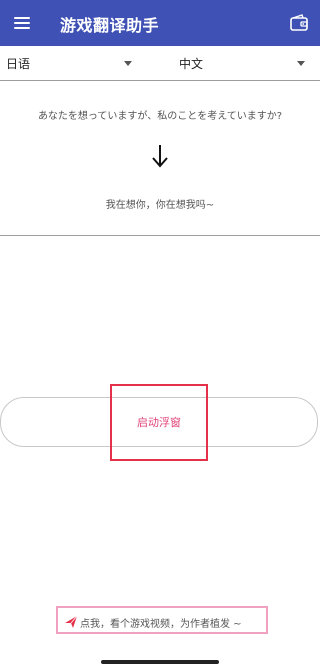  I want to click on paper-plane-icon, so click(71, 621).